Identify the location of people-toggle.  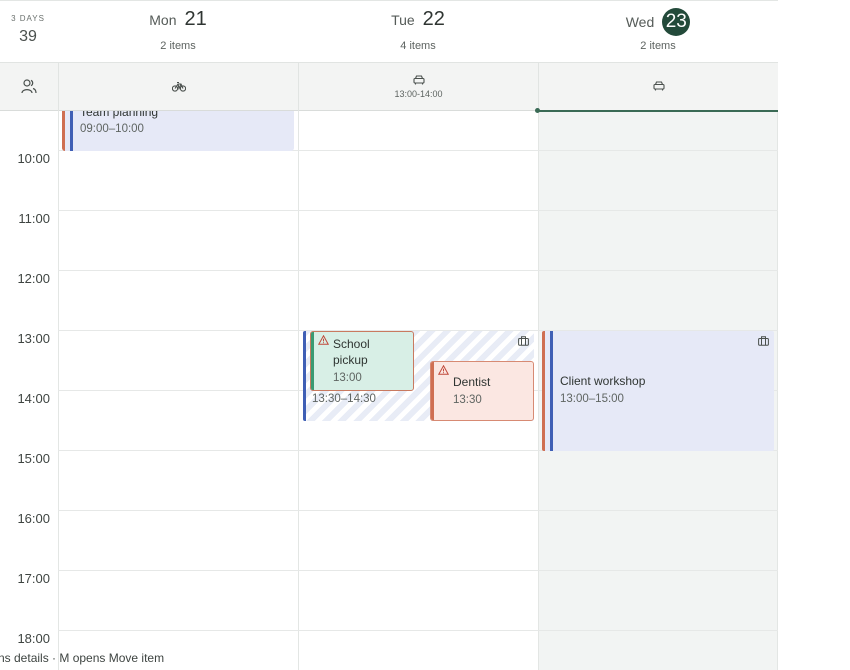
(29, 86).